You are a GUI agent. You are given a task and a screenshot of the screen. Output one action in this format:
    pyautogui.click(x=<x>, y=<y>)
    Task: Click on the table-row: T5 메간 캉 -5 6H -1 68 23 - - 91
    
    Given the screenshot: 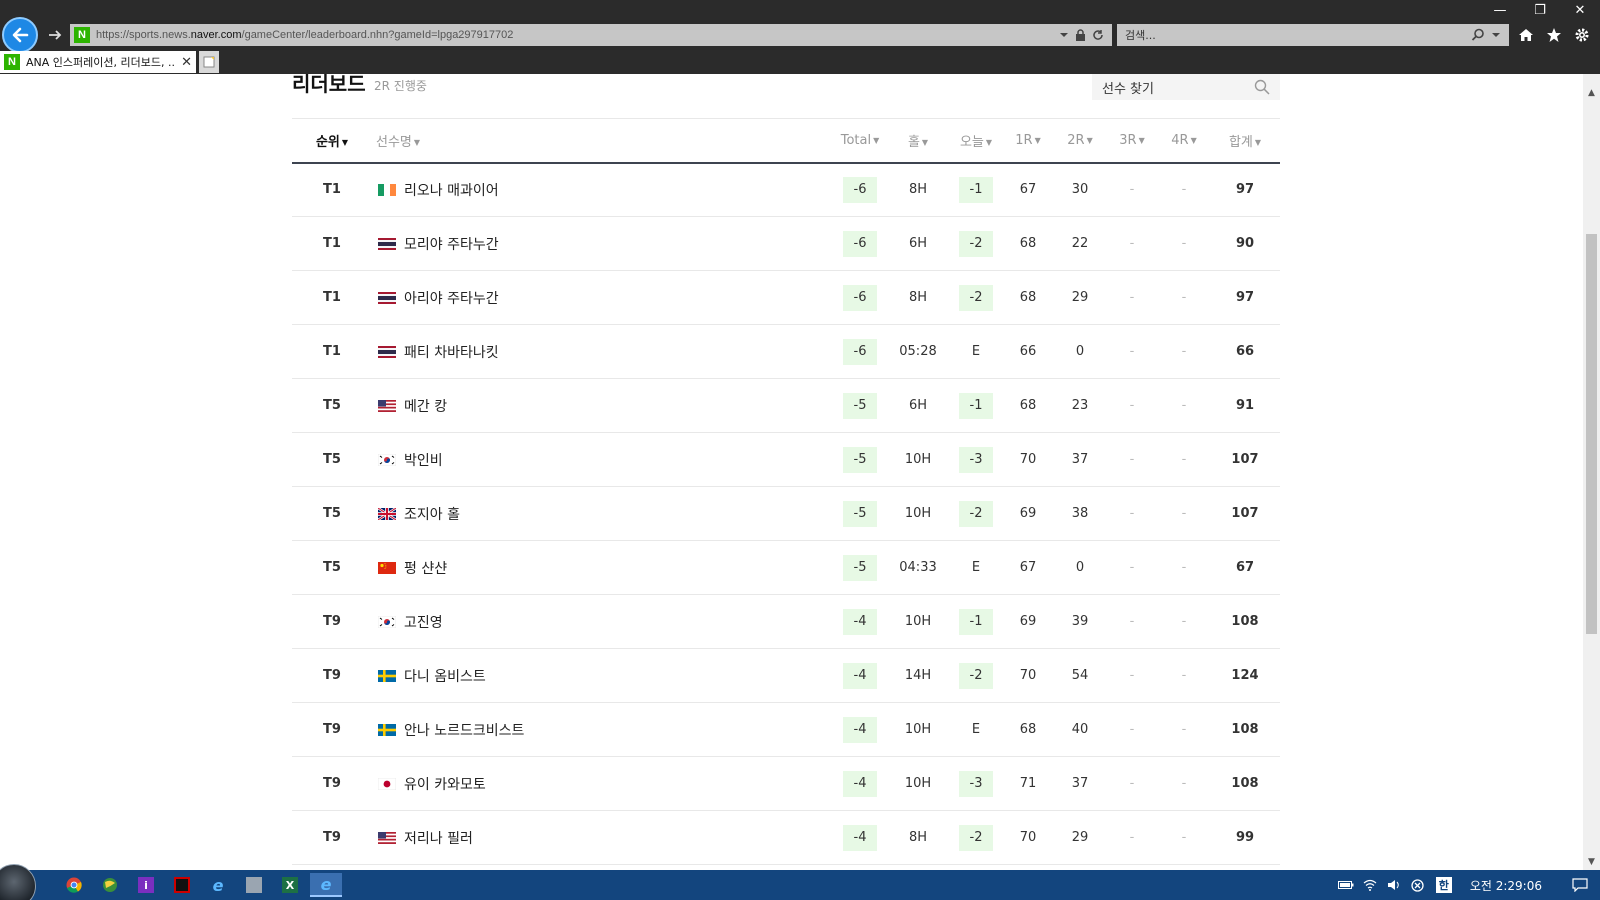 What is the action you would take?
    pyautogui.click(x=786, y=405)
    